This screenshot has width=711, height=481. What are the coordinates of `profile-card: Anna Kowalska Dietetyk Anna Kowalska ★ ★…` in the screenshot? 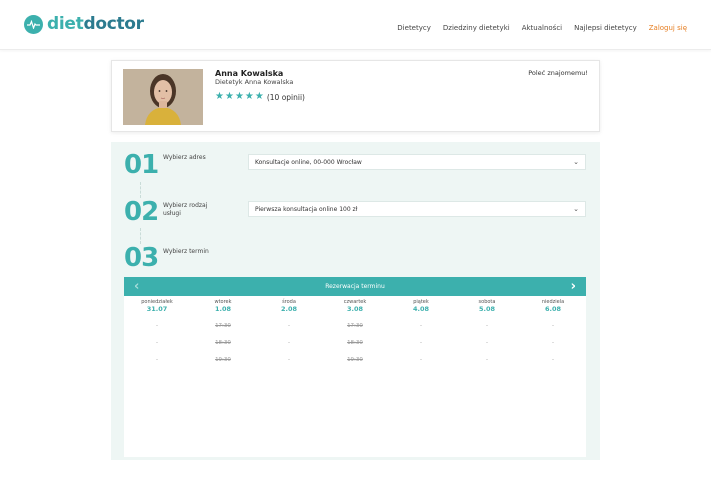 It's located at (355, 96).